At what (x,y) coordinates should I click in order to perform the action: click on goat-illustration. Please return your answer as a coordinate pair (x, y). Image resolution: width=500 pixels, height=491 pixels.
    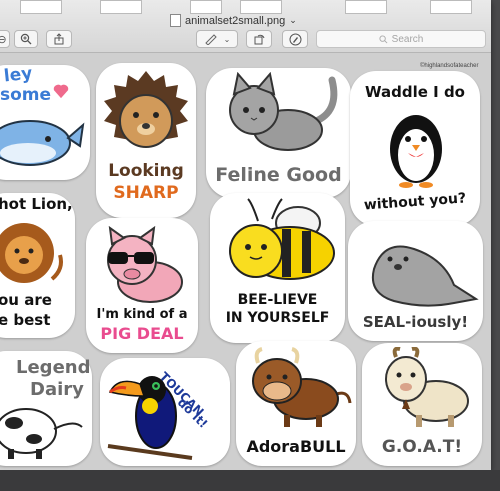
    Looking at the image, I should click on (427, 387).